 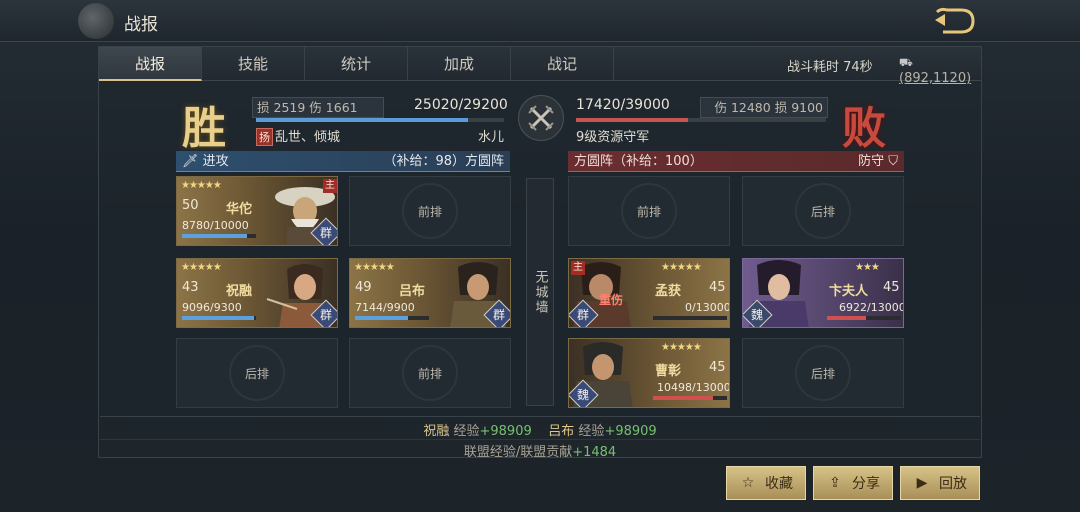 What do you see at coordinates (150, 64) in the screenshot?
I see `tab-battle-report: 战报` at bounding box center [150, 64].